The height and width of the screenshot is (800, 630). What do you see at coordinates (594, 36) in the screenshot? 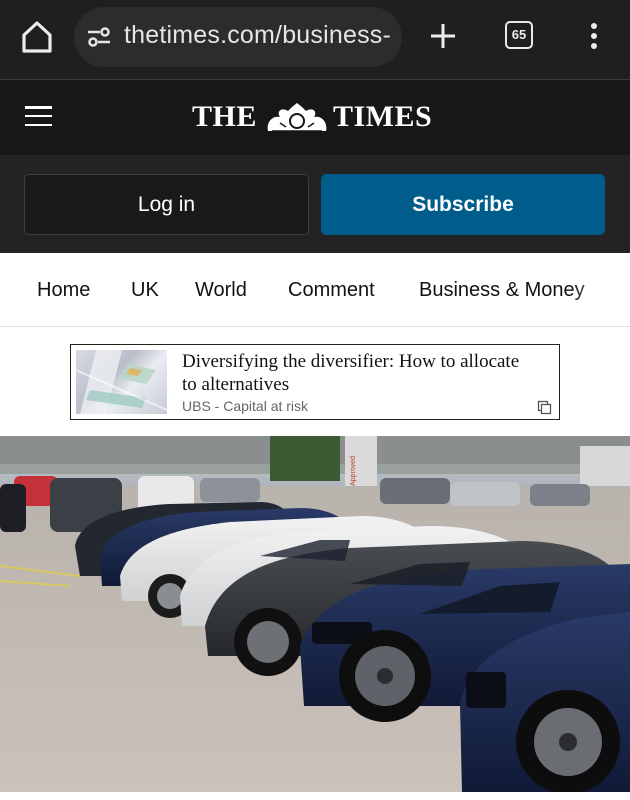
I see `kebab-menu-icon` at bounding box center [594, 36].